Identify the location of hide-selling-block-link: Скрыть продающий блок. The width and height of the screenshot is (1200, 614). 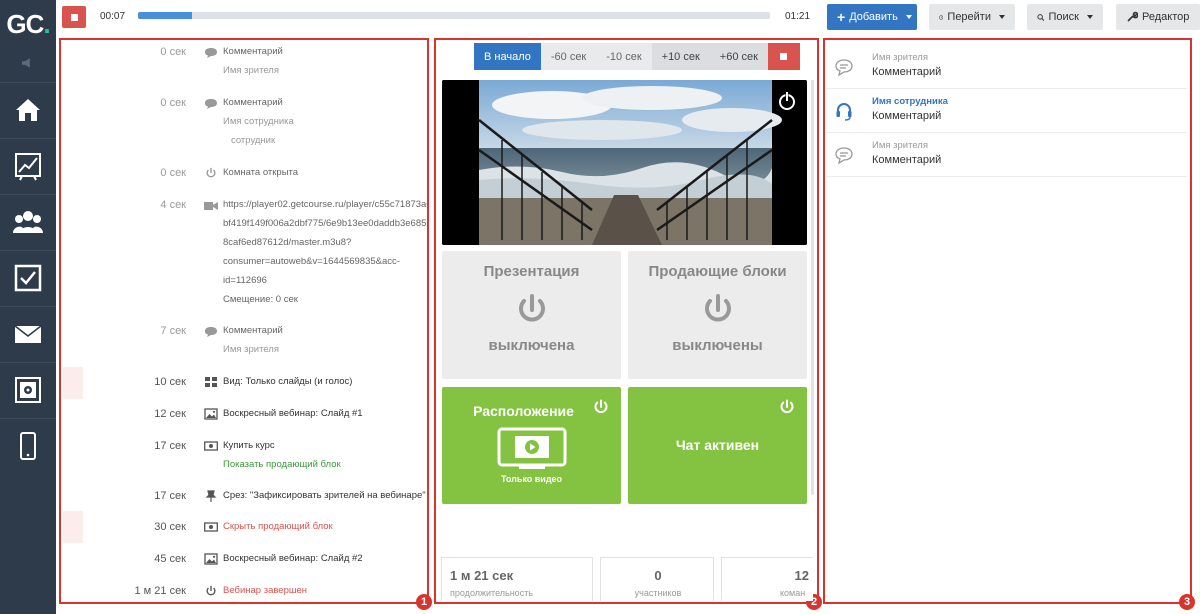
(325, 526).